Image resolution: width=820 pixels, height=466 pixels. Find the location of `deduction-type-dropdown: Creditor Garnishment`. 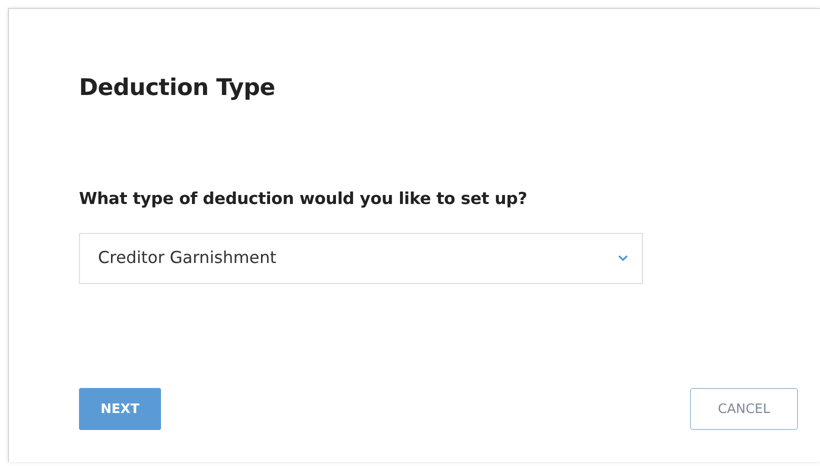

deduction-type-dropdown: Creditor Garnishment is located at coordinates (361, 258).